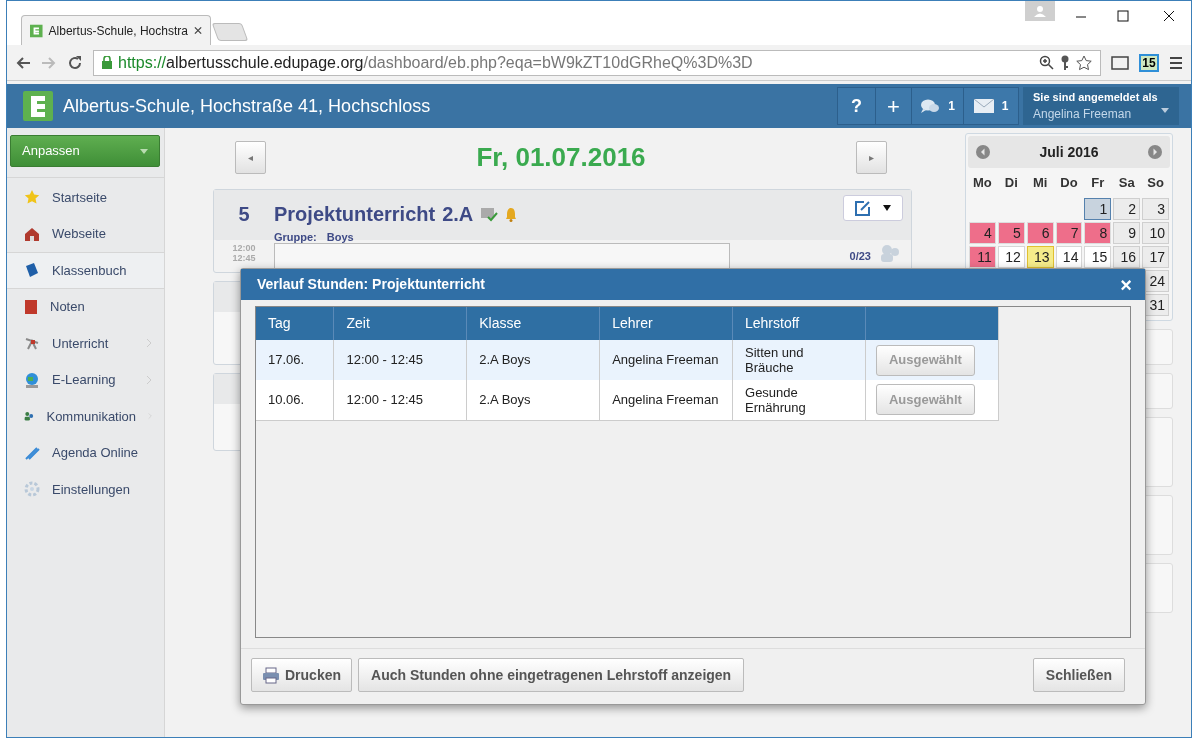 This screenshot has height=745, width=1200. I want to click on pen-icon, so click(32, 452).